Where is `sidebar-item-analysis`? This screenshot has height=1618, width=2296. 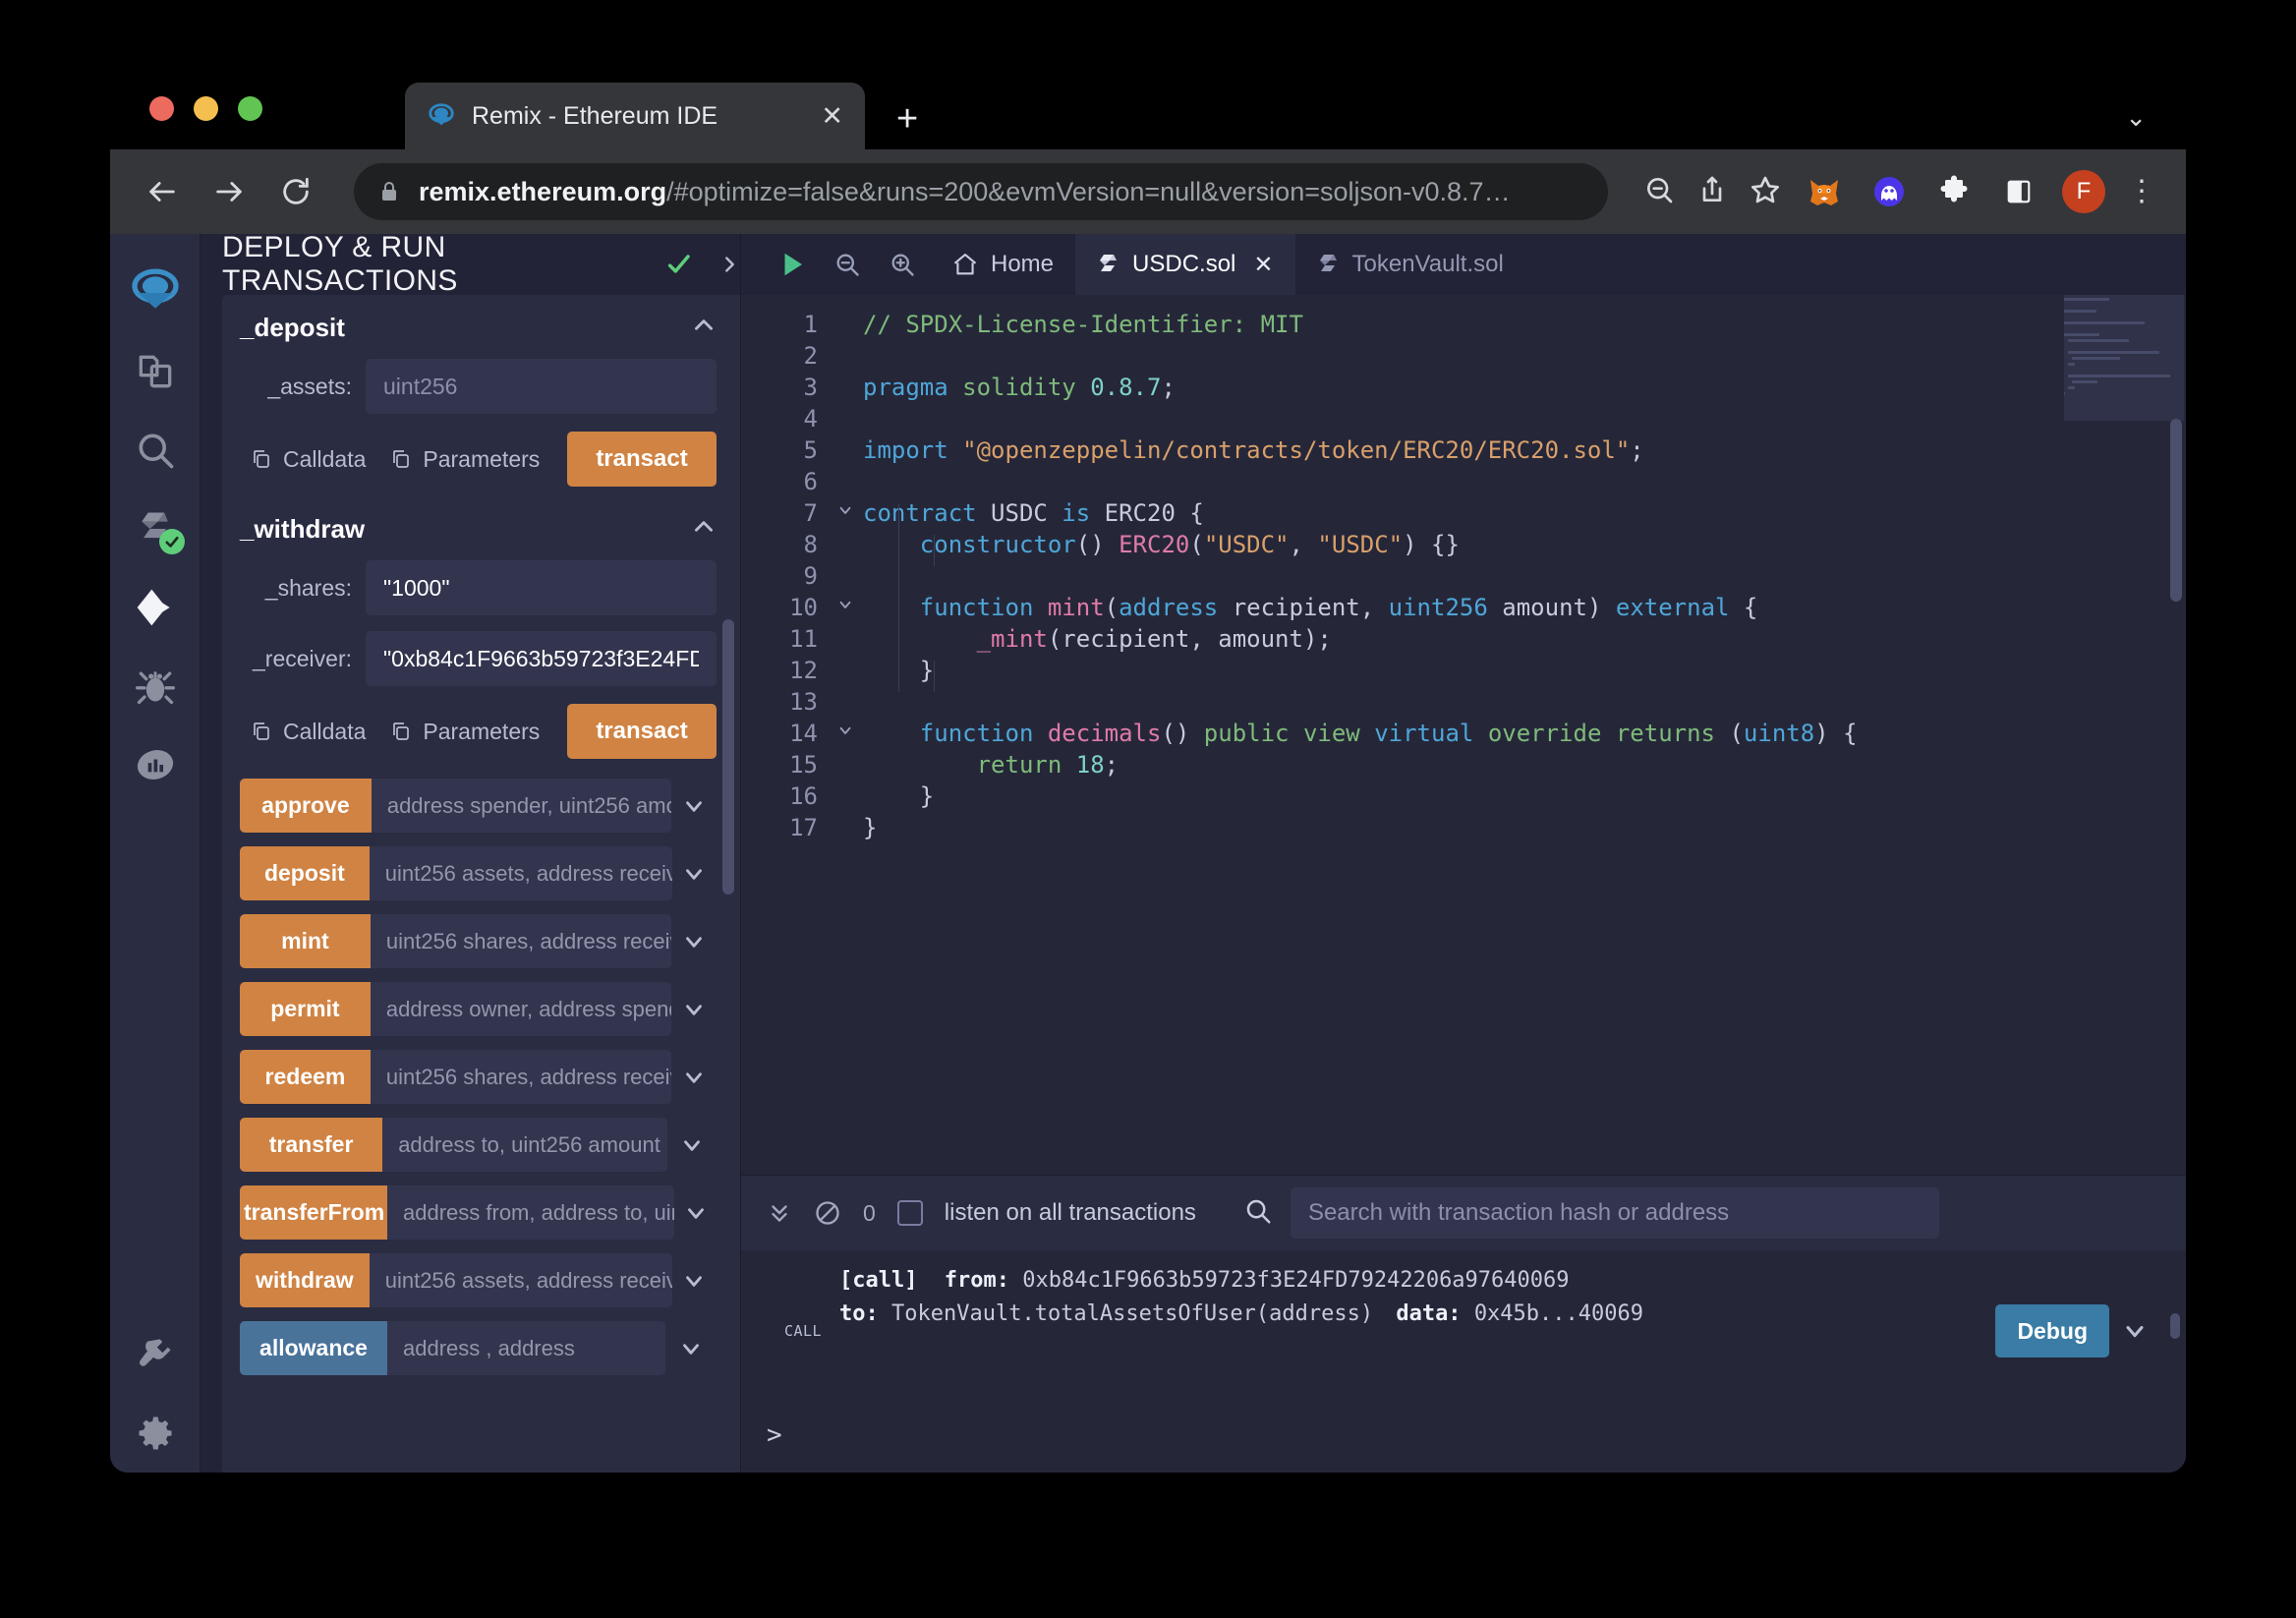 sidebar-item-analysis is located at coordinates (156, 764).